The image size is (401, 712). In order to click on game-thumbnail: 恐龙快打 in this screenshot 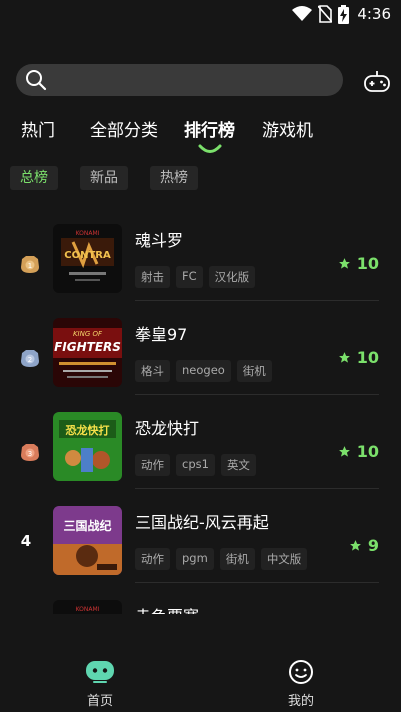, I will do `click(87, 446)`.